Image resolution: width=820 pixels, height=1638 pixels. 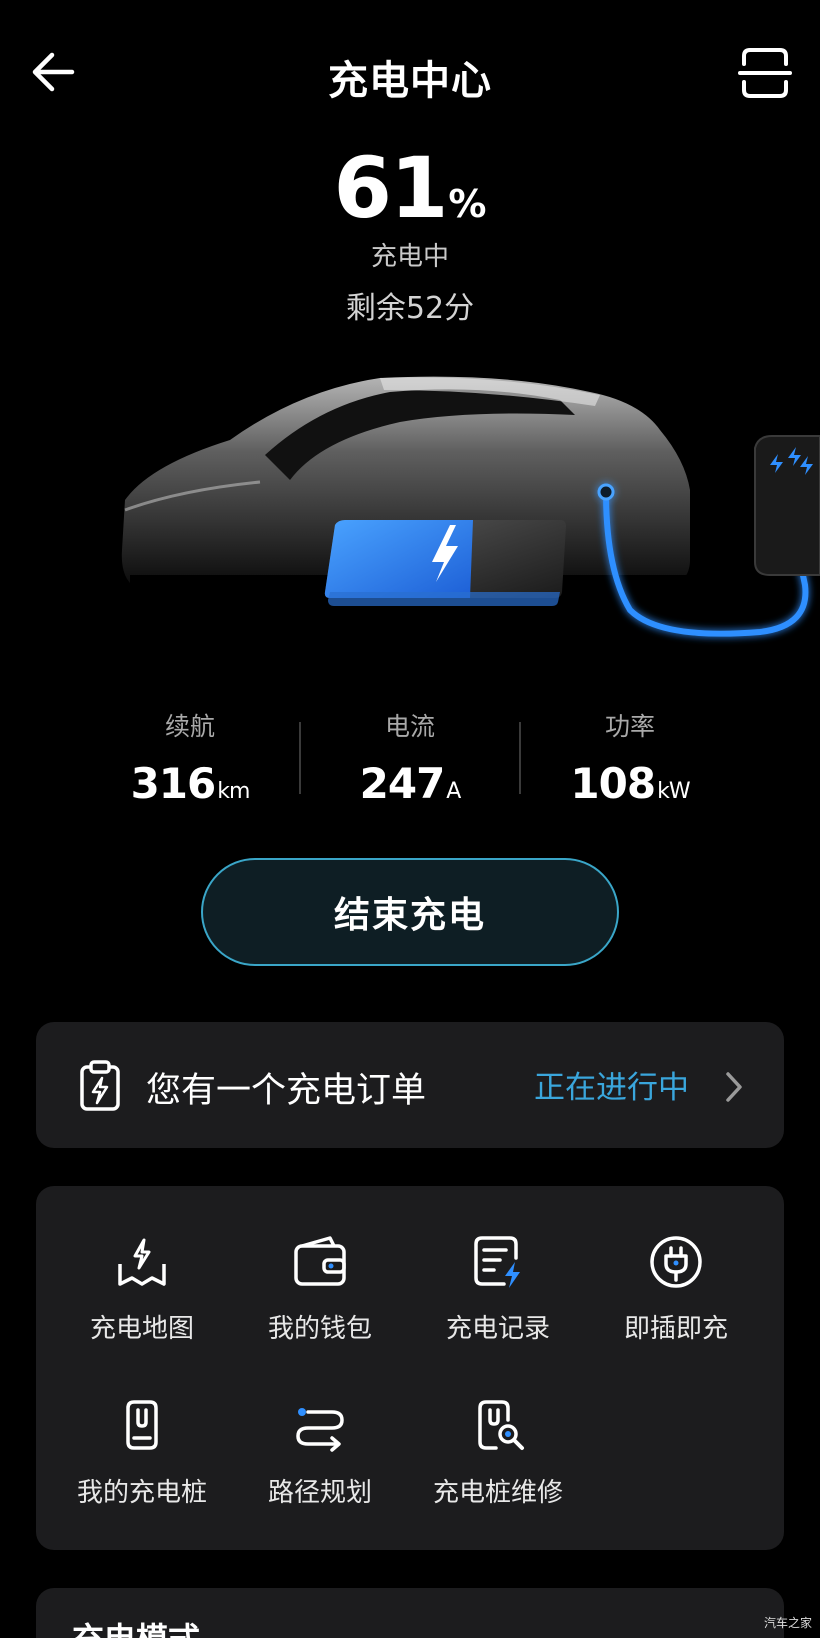 What do you see at coordinates (675, 1329) in the screenshot?
I see `grid-item-label: 即插即充` at bounding box center [675, 1329].